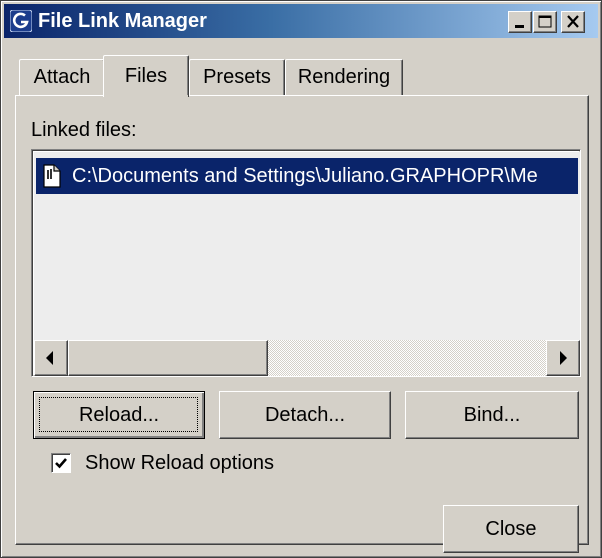 The height and width of the screenshot is (558, 602). What do you see at coordinates (52, 176) in the screenshot?
I see `file-icon` at bounding box center [52, 176].